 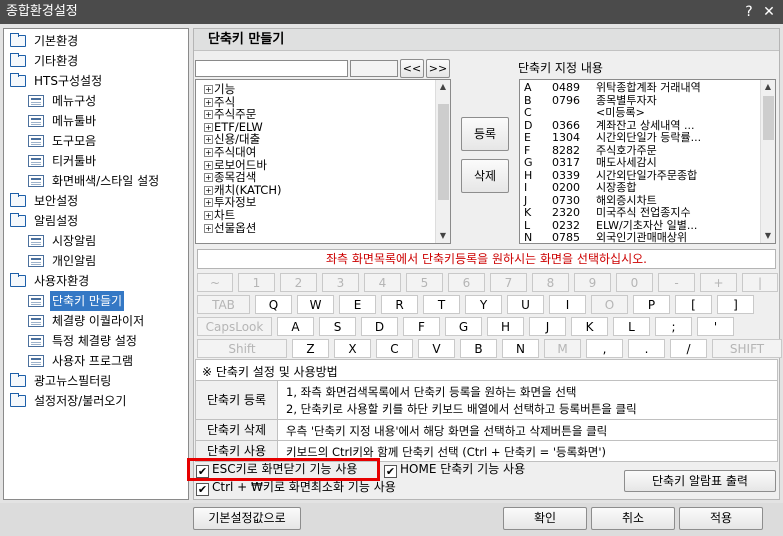 What do you see at coordinates (642, 188) in the screenshot?
I see `shortcut-row: I 0200 시장종합` at bounding box center [642, 188].